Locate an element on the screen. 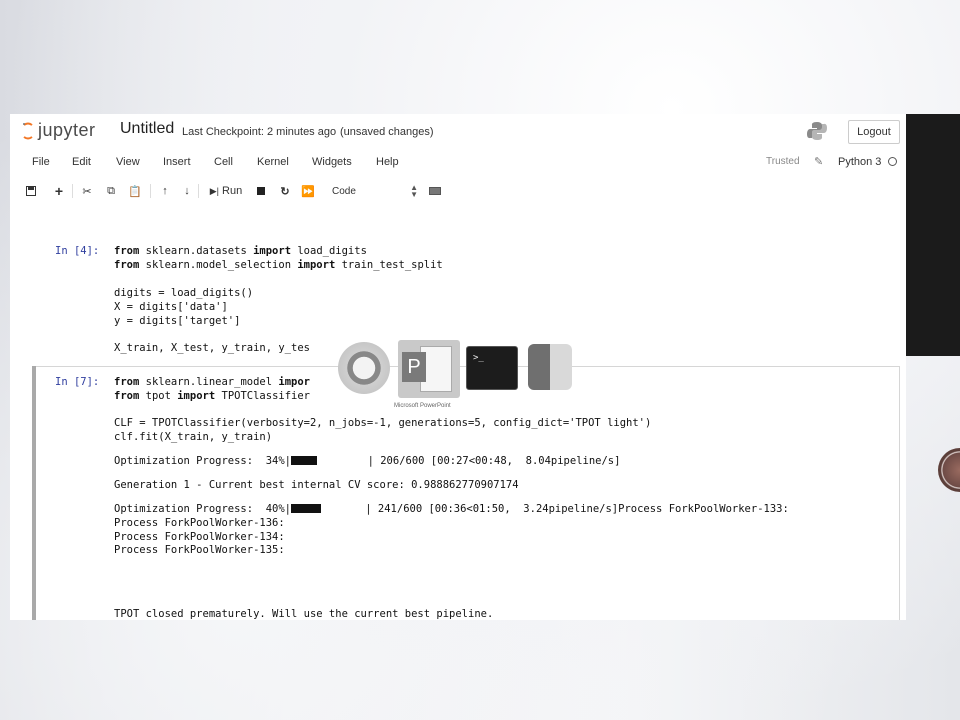  cell-type-select: Code ▲ ▼ is located at coordinates (375, 191).